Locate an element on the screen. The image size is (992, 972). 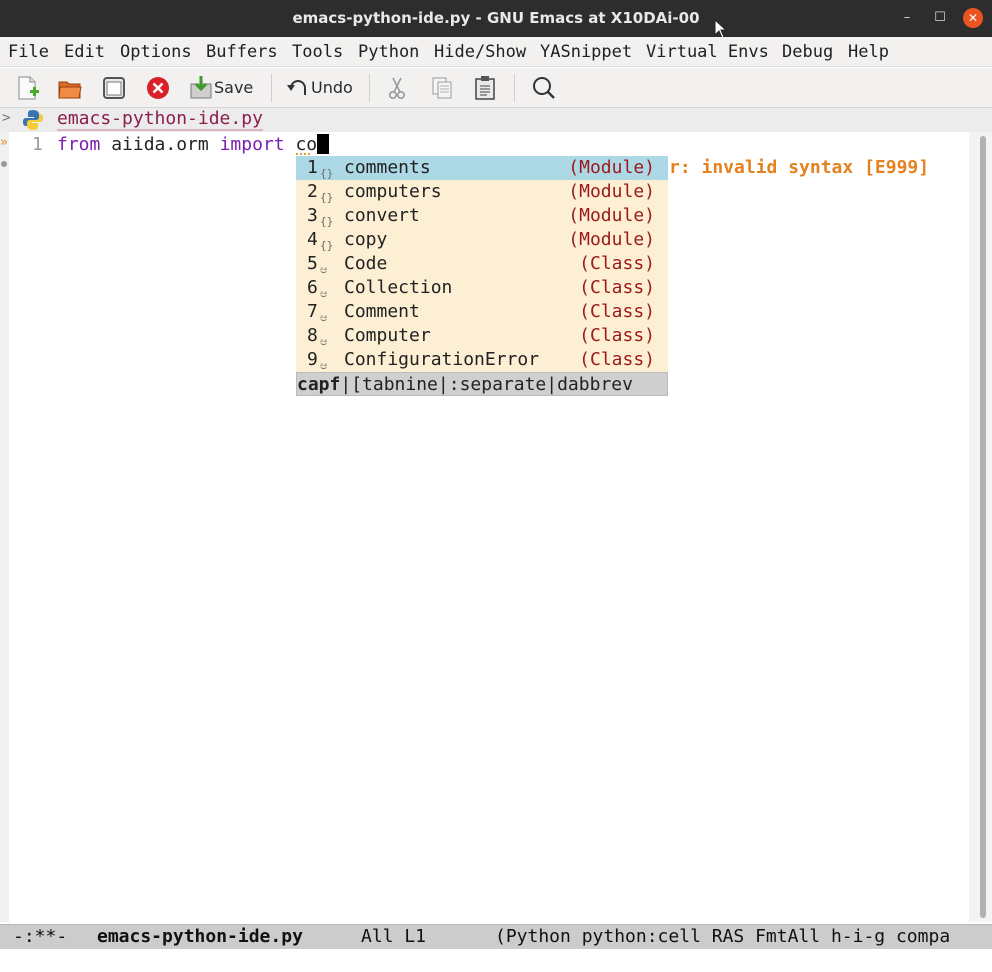
save-label: Save is located at coordinates (234, 87).